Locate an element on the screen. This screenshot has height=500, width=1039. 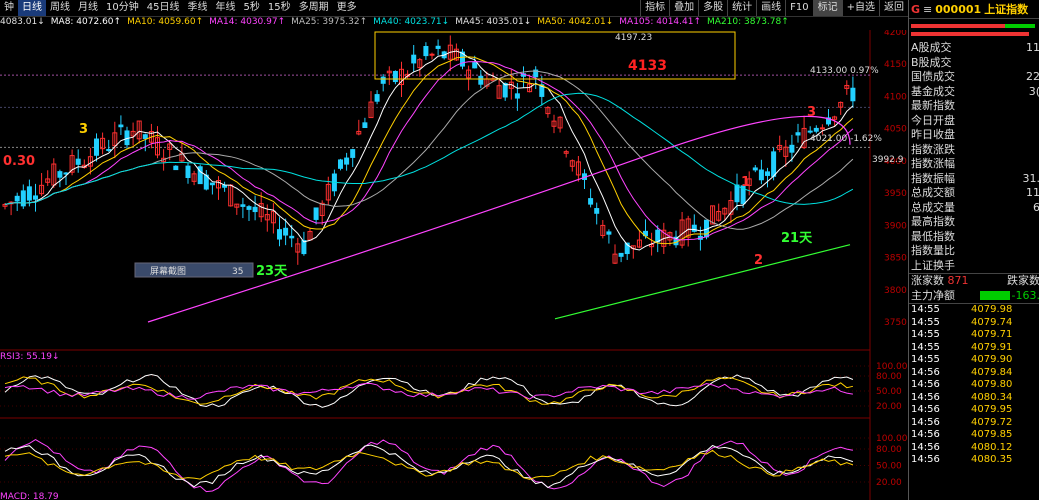
period-tab-7: 年线 is located at coordinates (225, 8).